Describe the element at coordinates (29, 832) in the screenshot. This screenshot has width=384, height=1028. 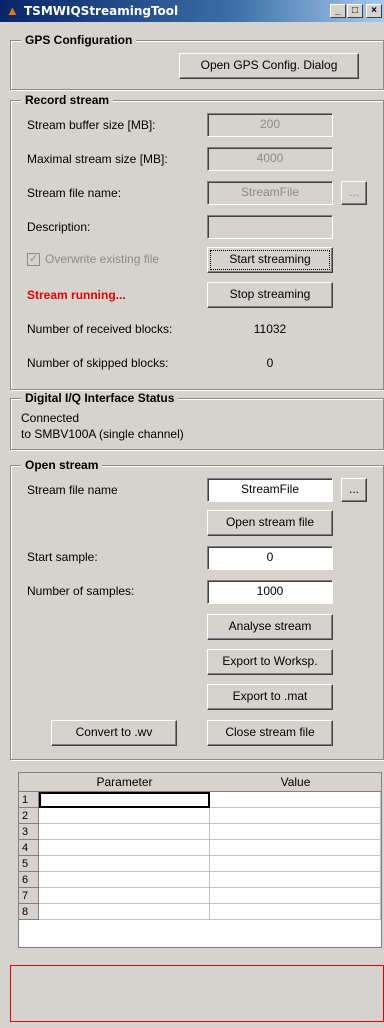
I see `row-header: 3` at that location.